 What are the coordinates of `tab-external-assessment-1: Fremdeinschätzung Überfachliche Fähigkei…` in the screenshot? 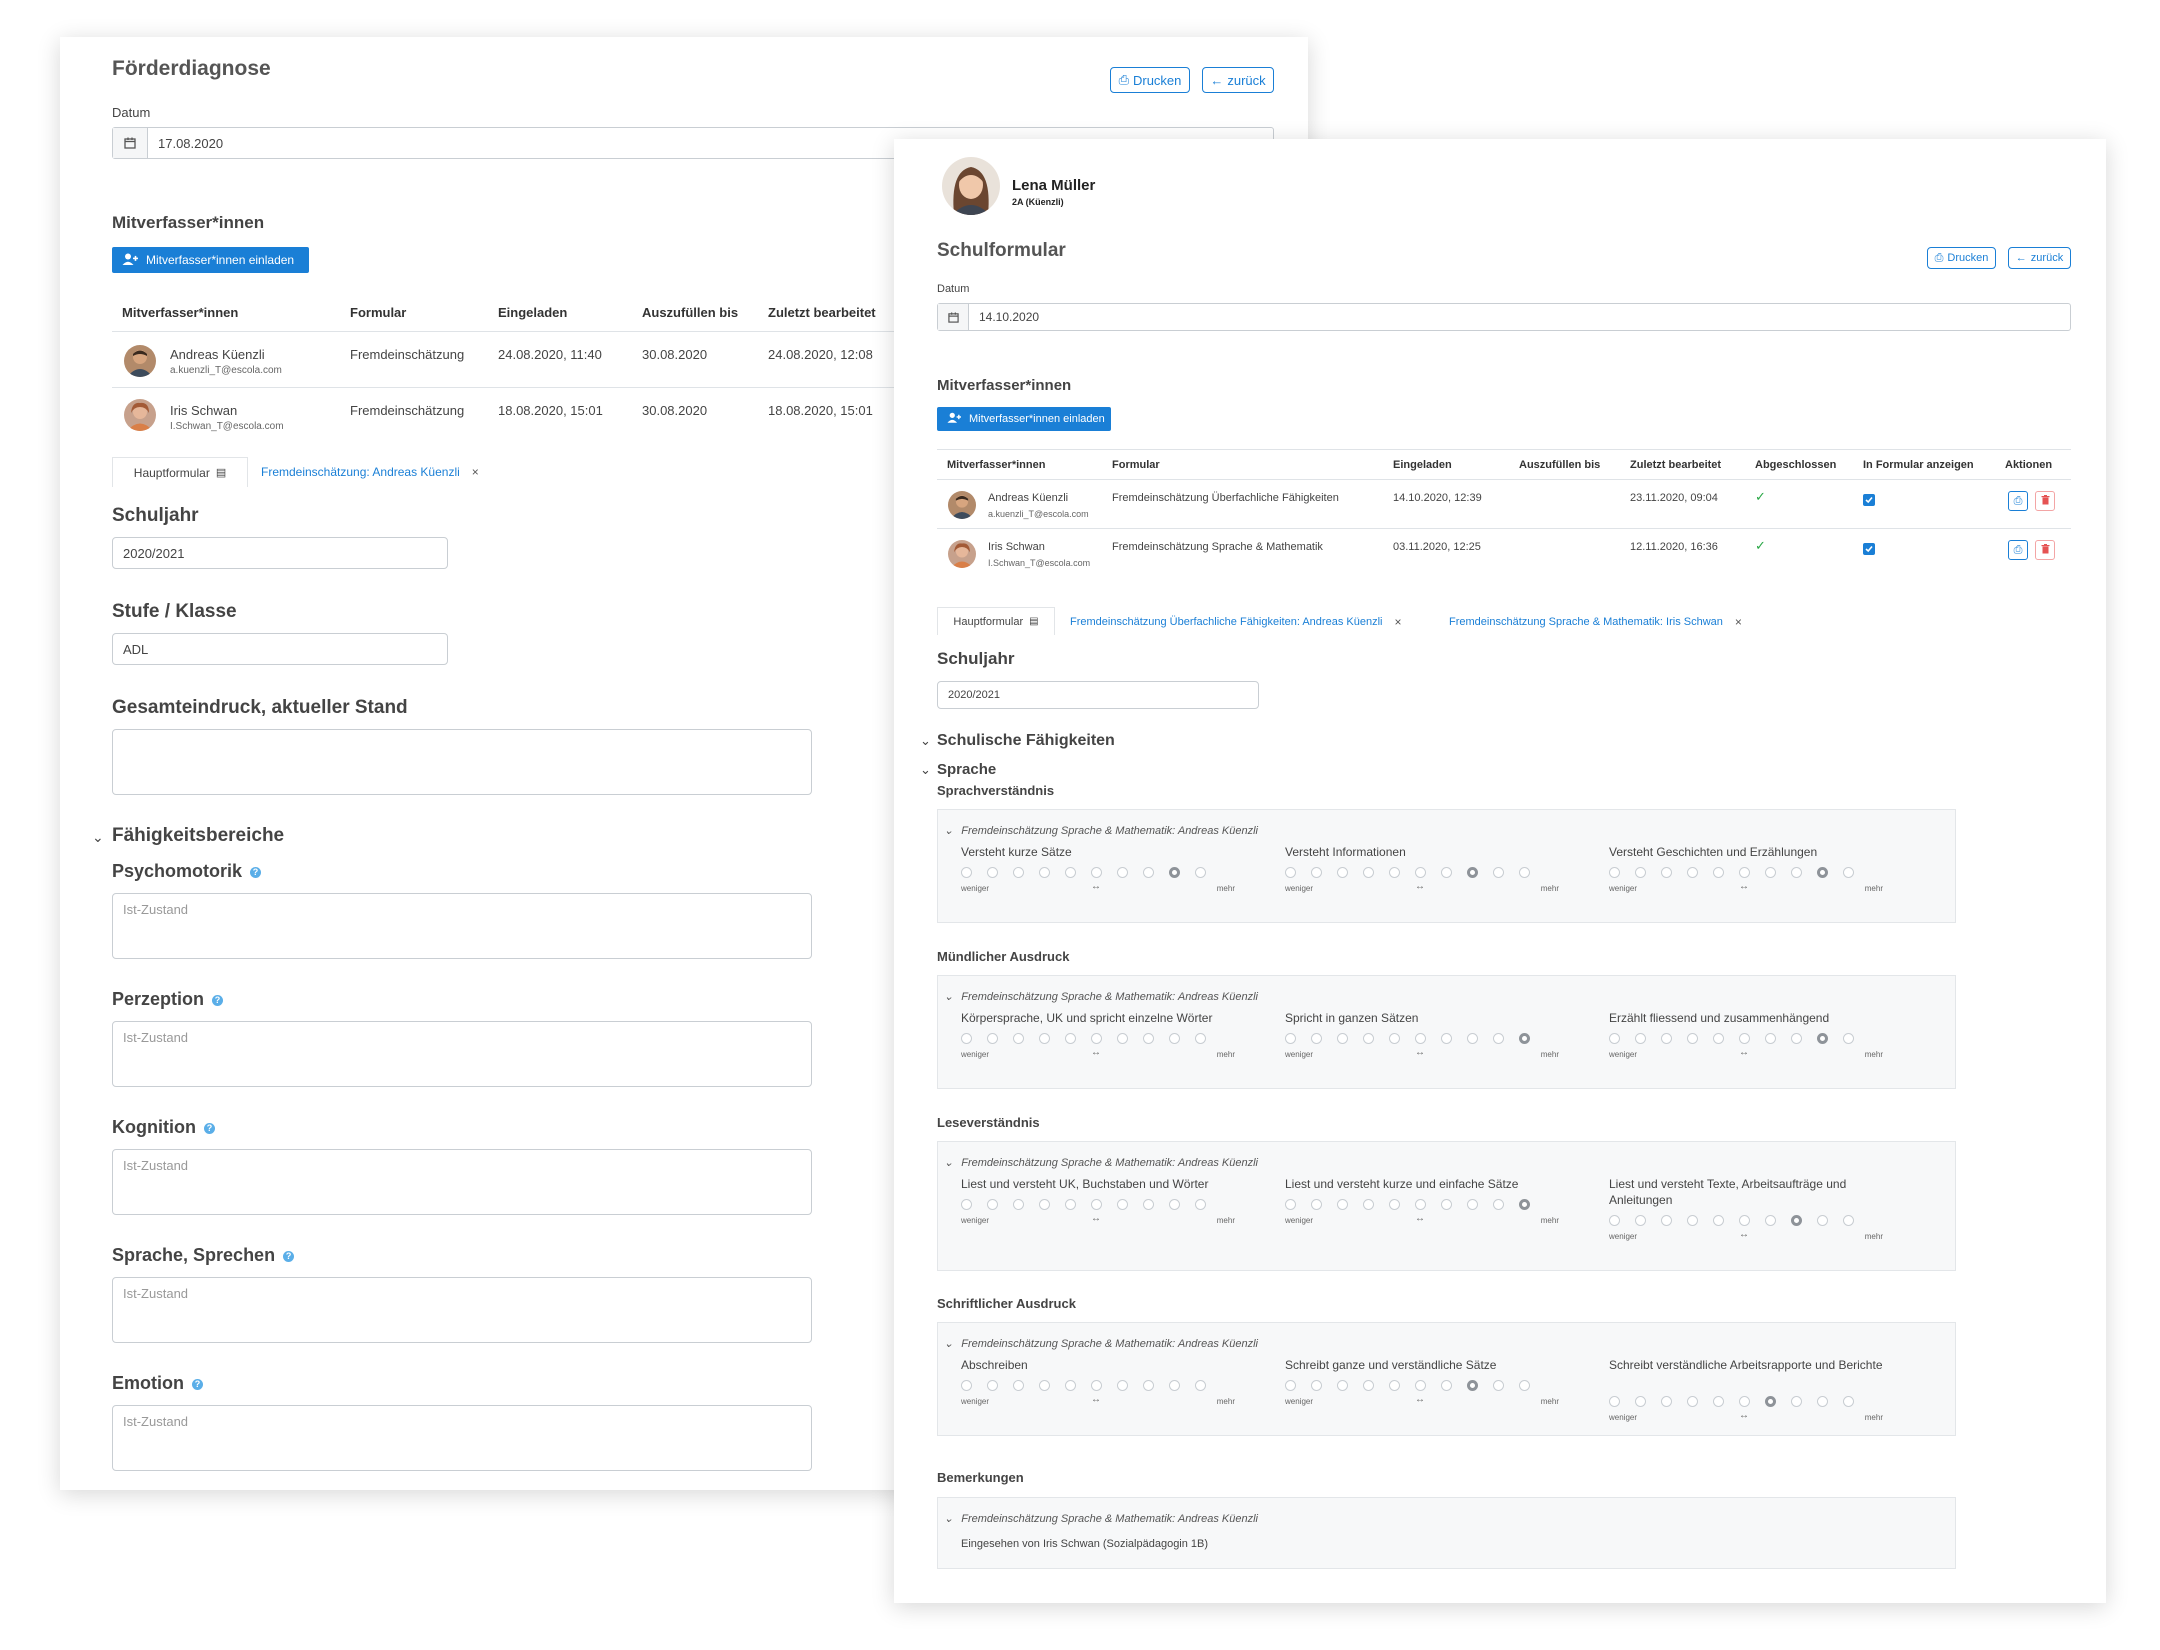 It's located at (1235, 622).